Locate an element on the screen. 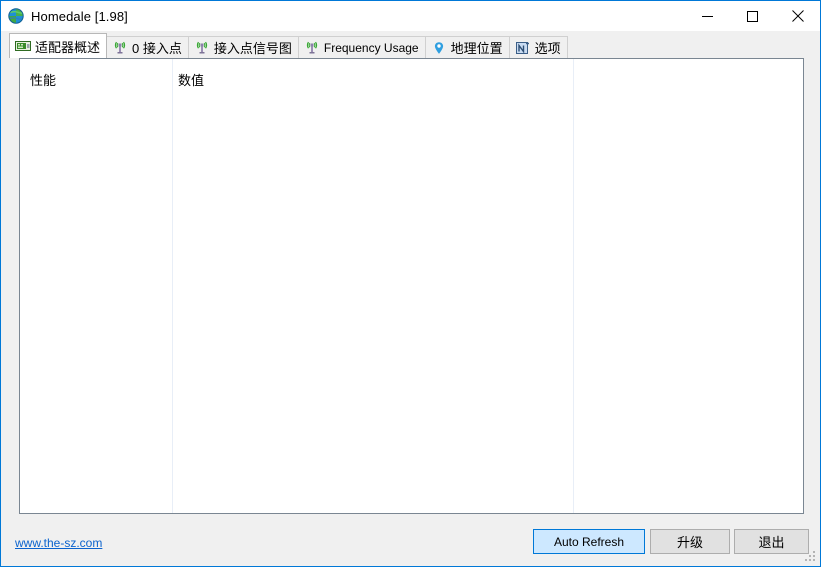 The width and height of the screenshot is (821, 567). website-link: www.the-sz.com is located at coordinates (58, 543).